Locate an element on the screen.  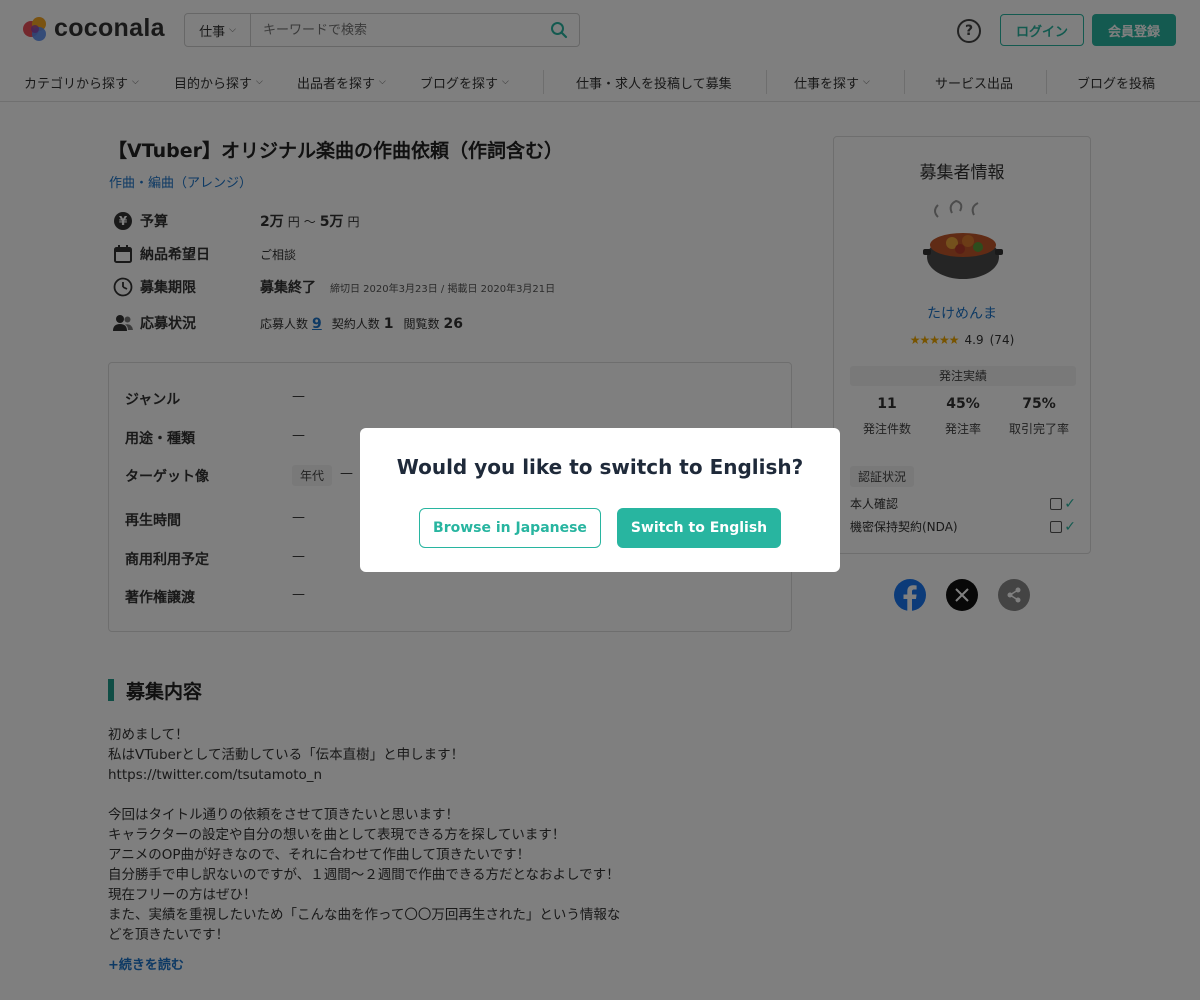
switch-english-button: Switch to English is located at coordinates (699, 528).